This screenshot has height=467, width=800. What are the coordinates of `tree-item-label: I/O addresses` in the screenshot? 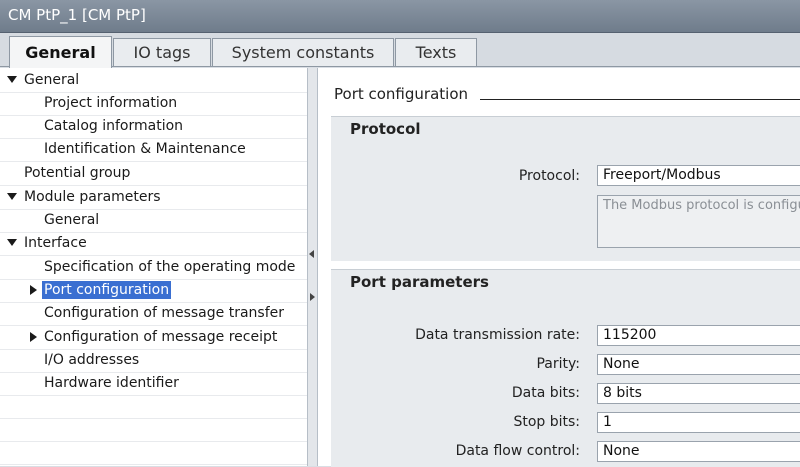 It's located at (92, 360).